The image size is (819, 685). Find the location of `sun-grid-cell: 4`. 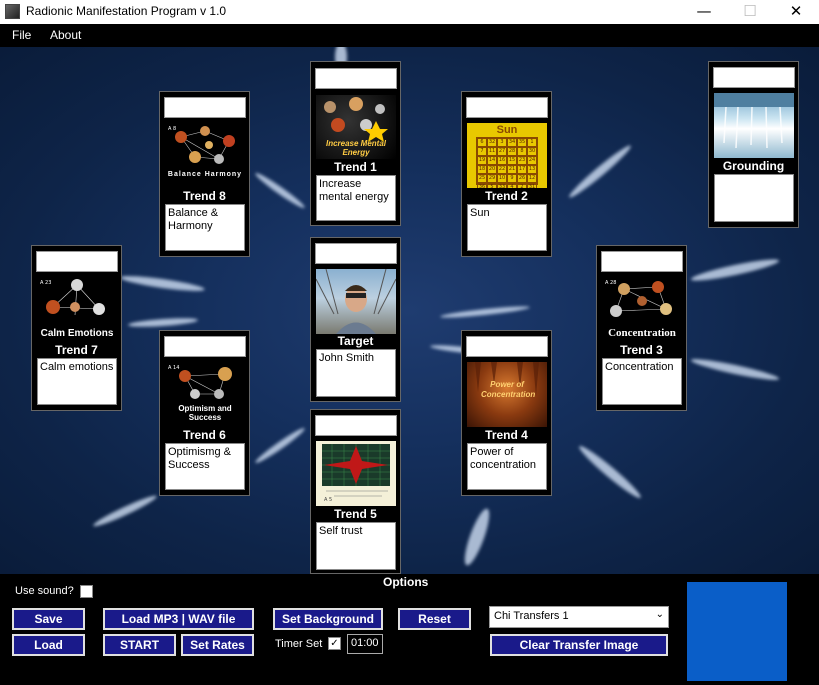

sun-grid-cell: 4 is located at coordinates (512, 185).